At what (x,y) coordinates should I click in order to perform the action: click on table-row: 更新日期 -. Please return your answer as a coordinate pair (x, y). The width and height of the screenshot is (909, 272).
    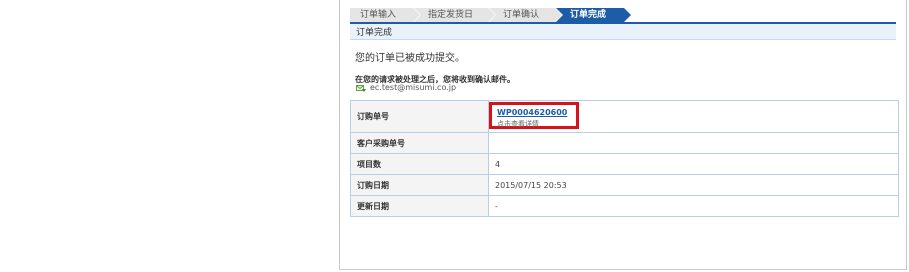
    Looking at the image, I should click on (624, 206).